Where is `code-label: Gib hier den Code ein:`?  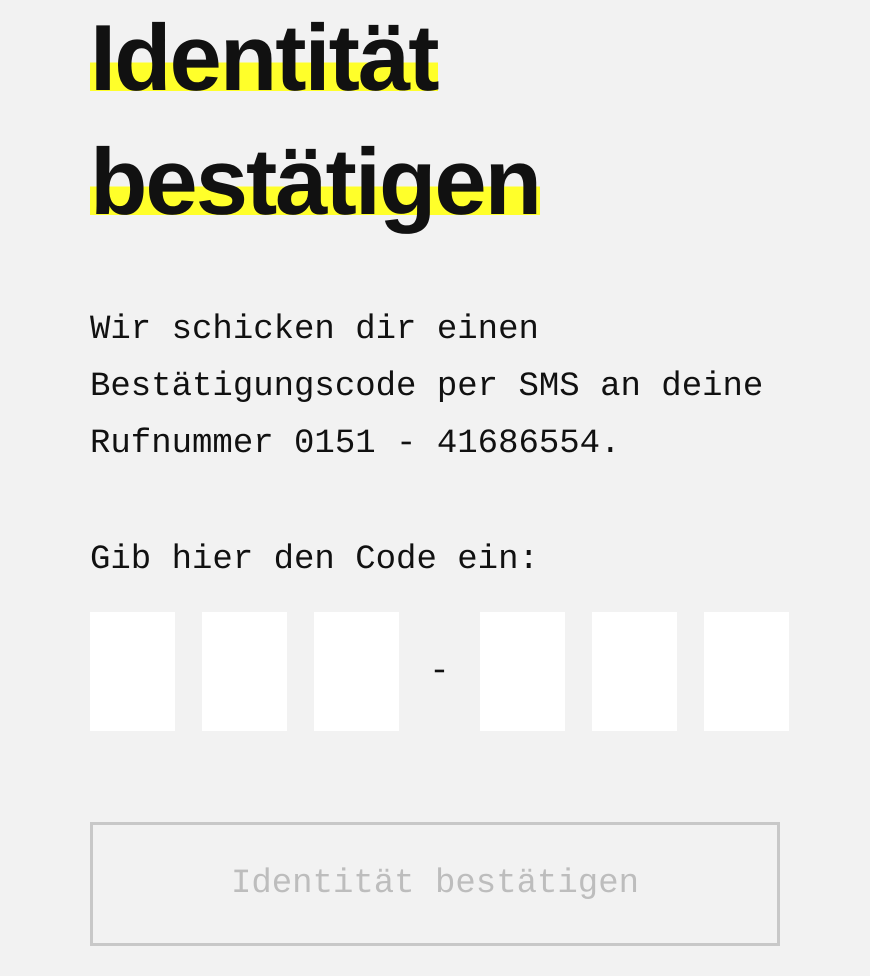
code-label: Gib hier den Code ein: is located at coordinates (315, 560).